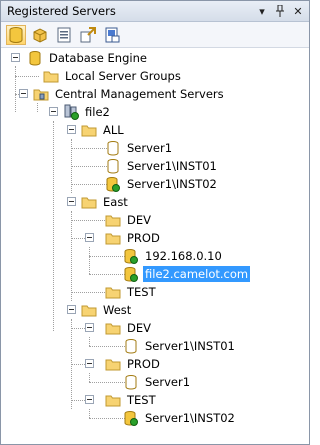 The image size is (320, 445). Describe the element at coordinates (80, 112) in the screenshot. I see `tree-node-cms-server: file2` at that location.